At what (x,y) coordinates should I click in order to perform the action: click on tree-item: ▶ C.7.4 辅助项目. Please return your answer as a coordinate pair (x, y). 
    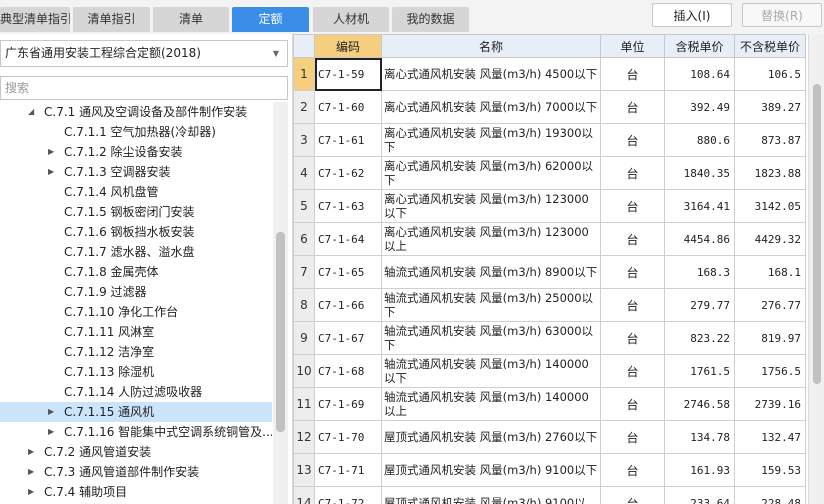
    Looking at the image, I should click on (136, 492).